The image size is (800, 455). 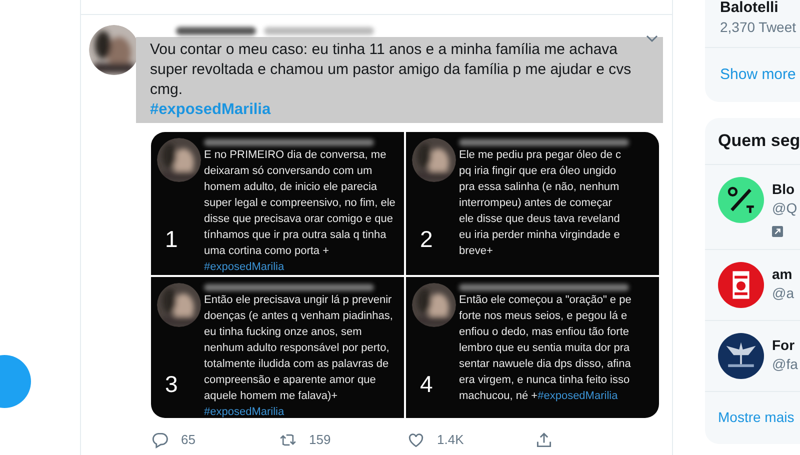 I want to click on reply-icon, so click(x=160, y=439).